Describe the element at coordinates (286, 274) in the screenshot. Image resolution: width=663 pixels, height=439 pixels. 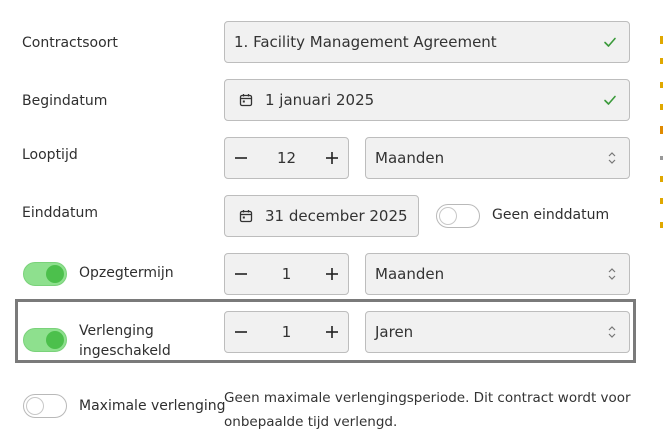
I see `notice-stepper: 1` at that location.